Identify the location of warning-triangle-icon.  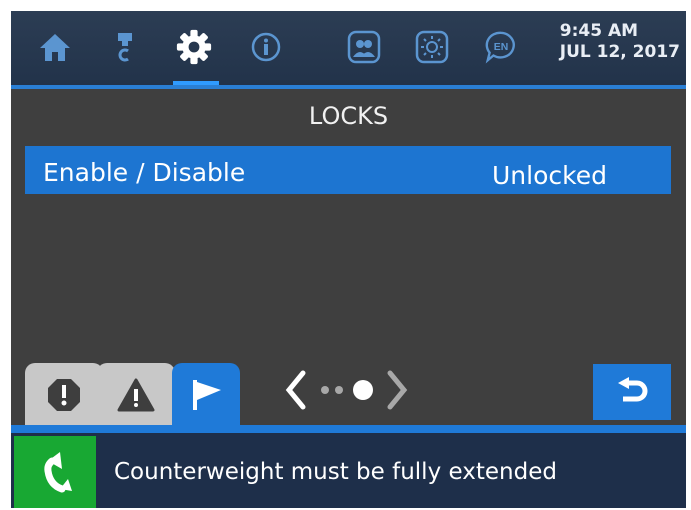
(136, 394).